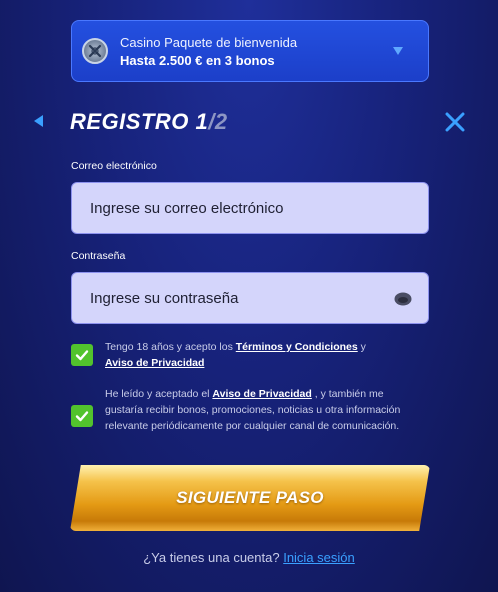  I want to click on email-label: Correo electrónico, so click(114, 166).